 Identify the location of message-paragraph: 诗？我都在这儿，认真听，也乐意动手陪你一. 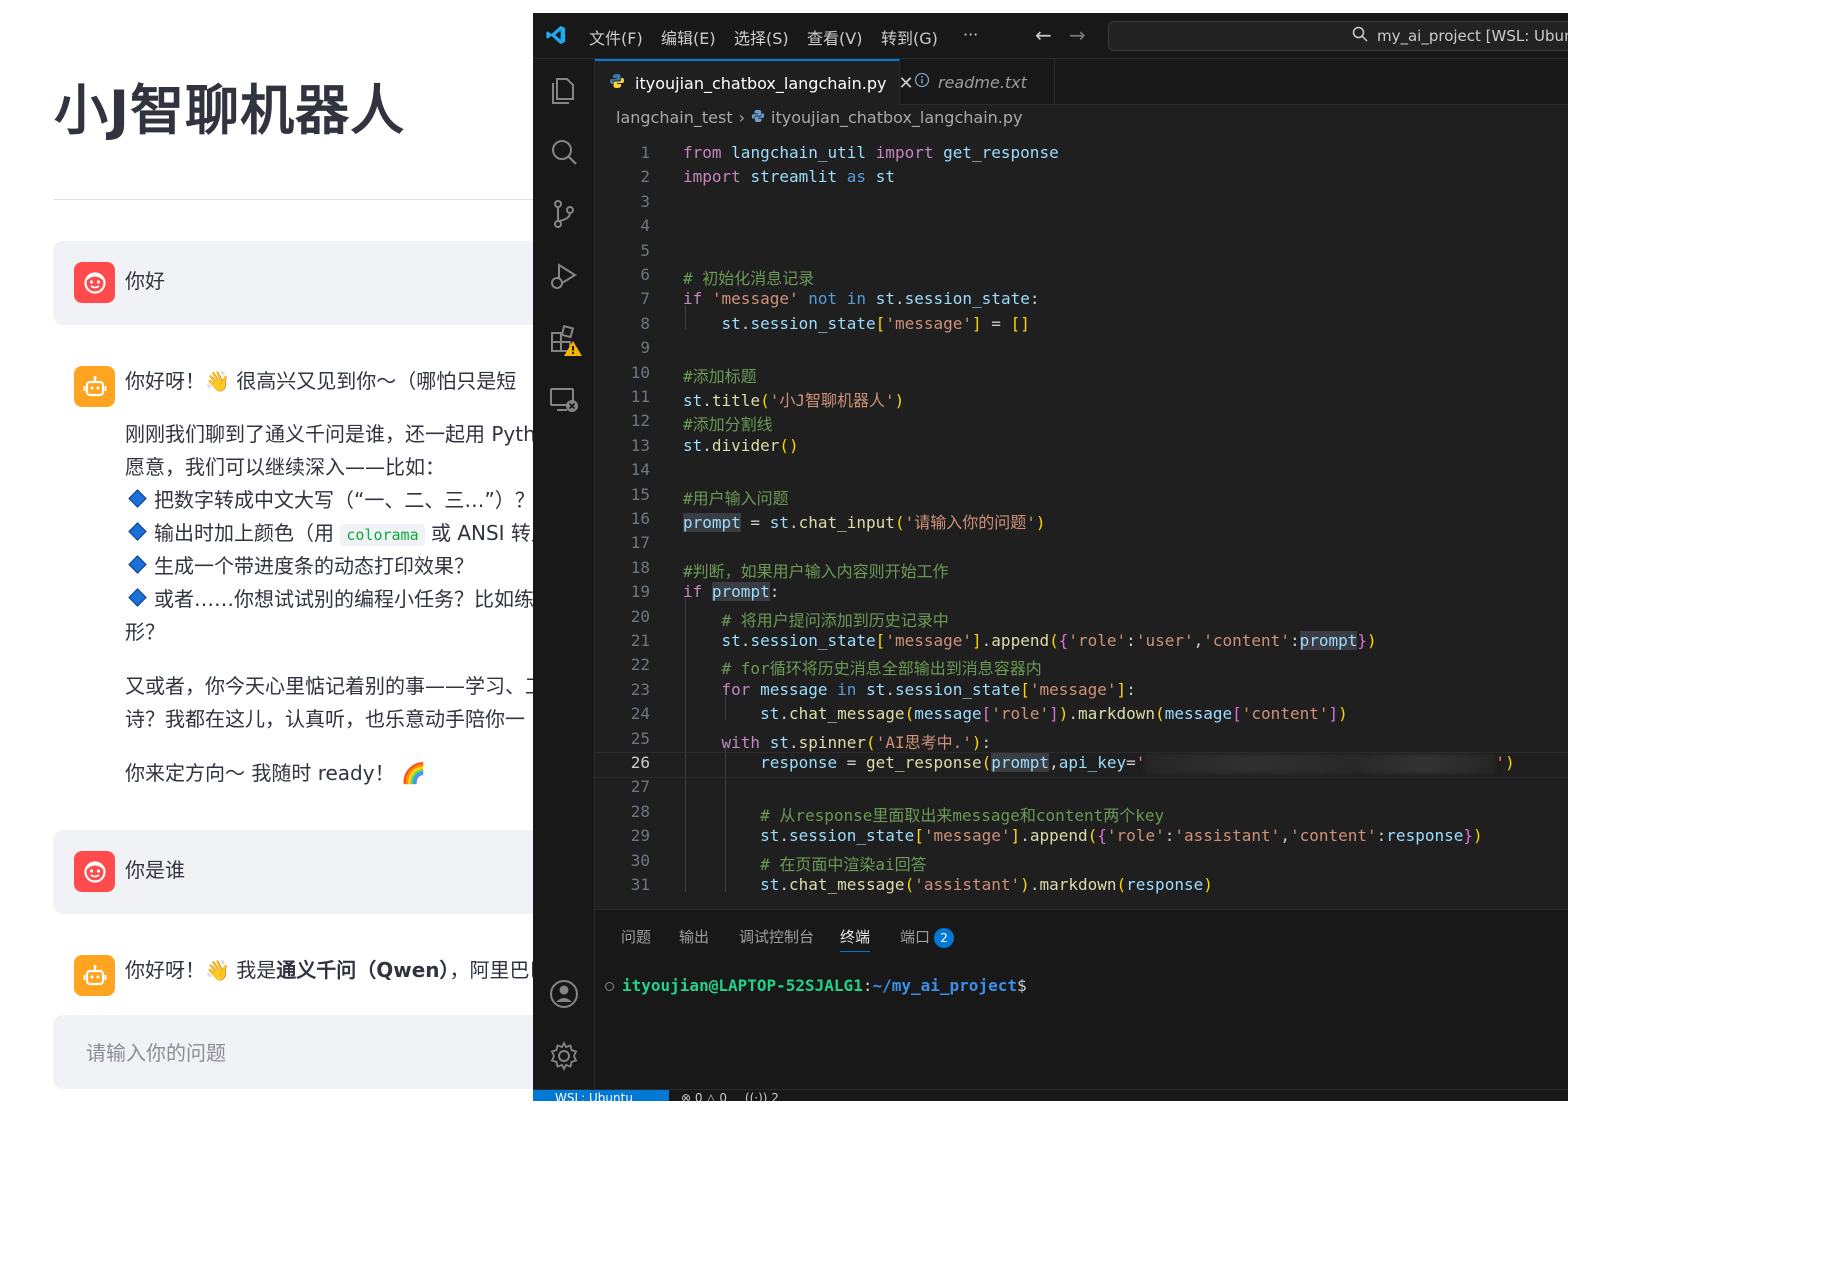
(325, 719).